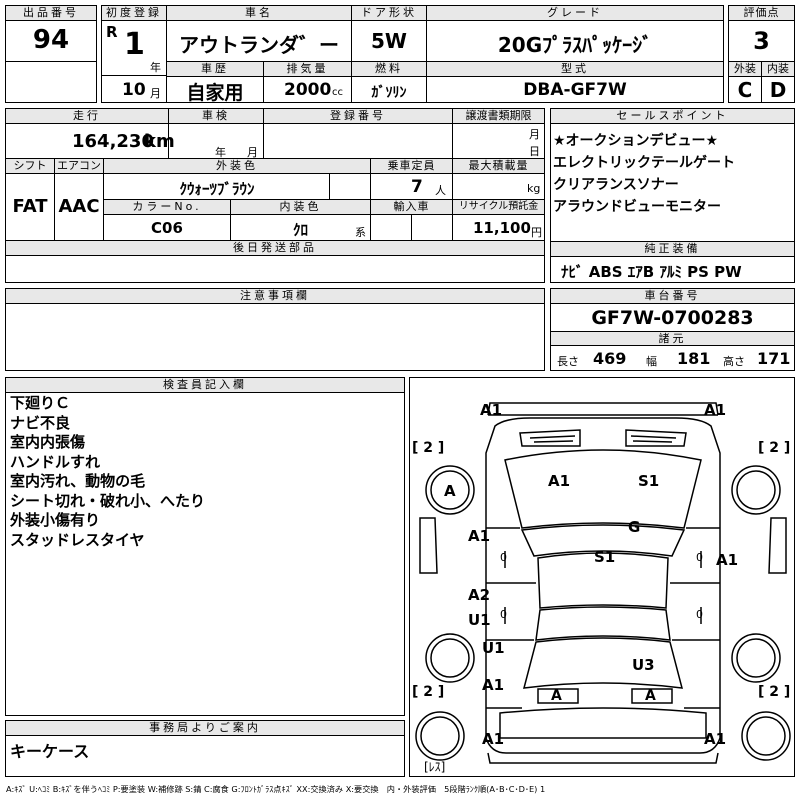  What do you see at coordinates (734, 361) in the screenshot?
I see `height-label: 高さ` at bounding box center [734, 361].